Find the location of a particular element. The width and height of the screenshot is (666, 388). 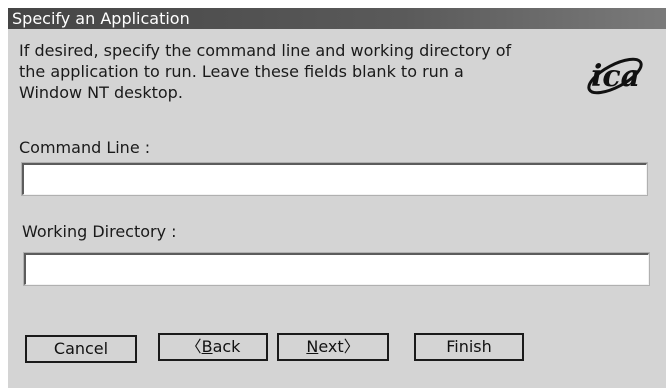

description-line-3: Window NT desktop. is located at coordinates (101, 92).